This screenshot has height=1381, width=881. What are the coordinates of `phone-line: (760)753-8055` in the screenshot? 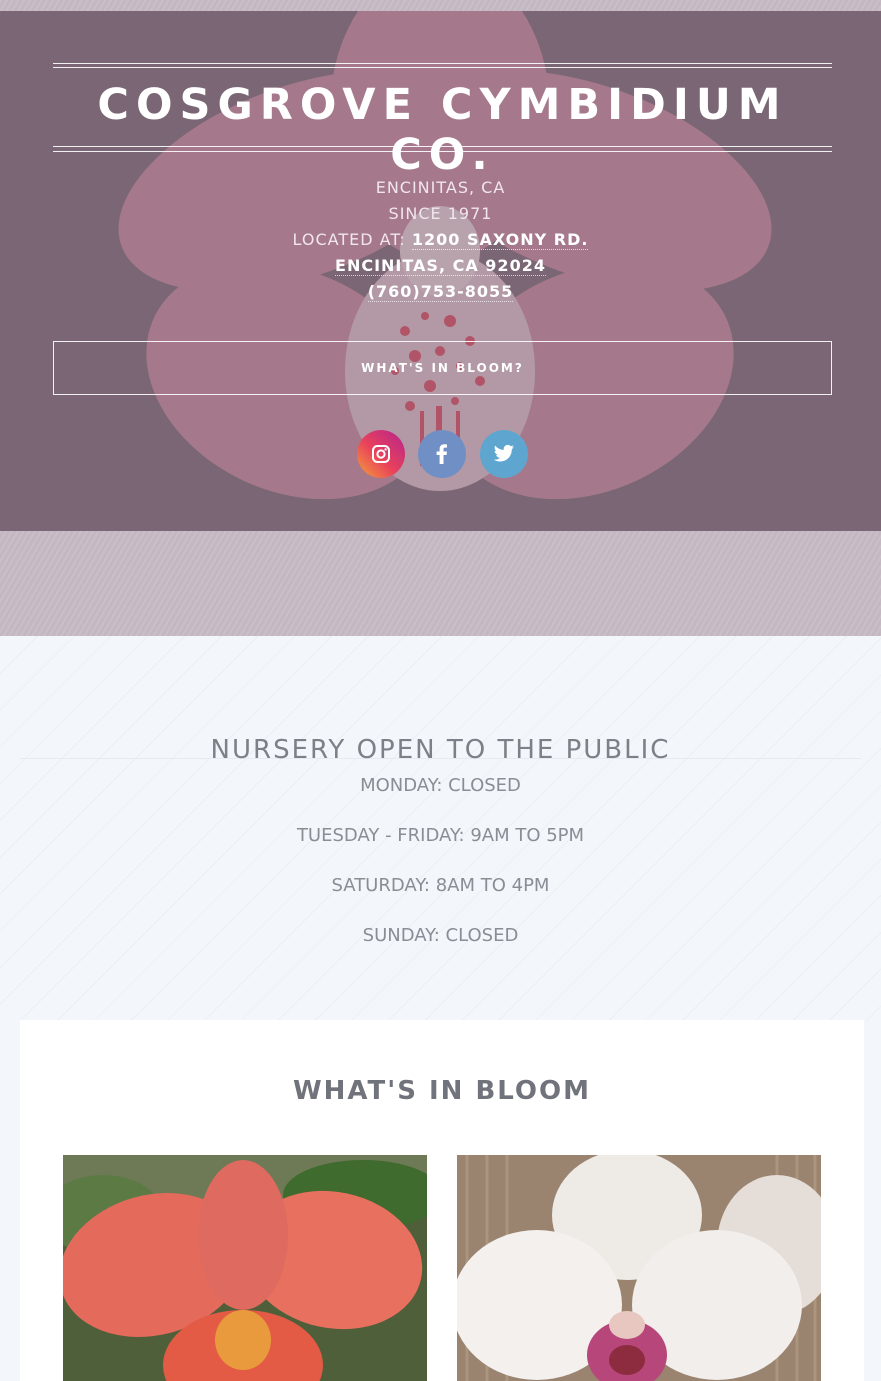 It's located at (440, 292).